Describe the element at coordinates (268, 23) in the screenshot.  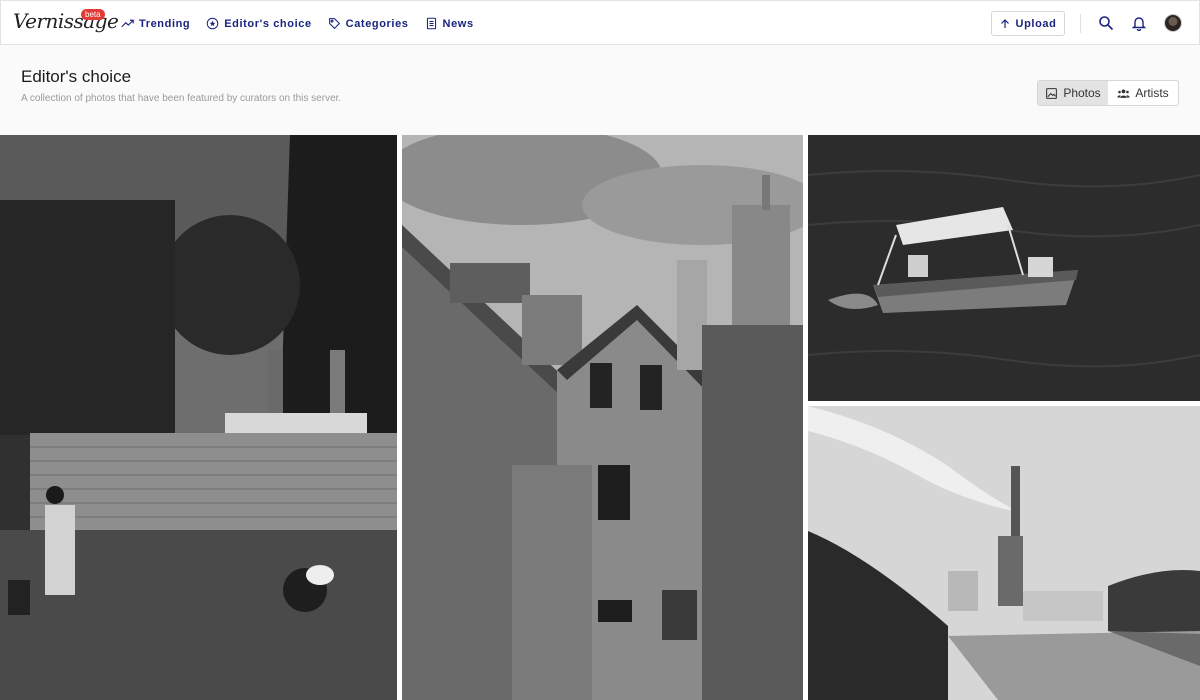
I see `nav-item-label: Editor's choice` at that location.